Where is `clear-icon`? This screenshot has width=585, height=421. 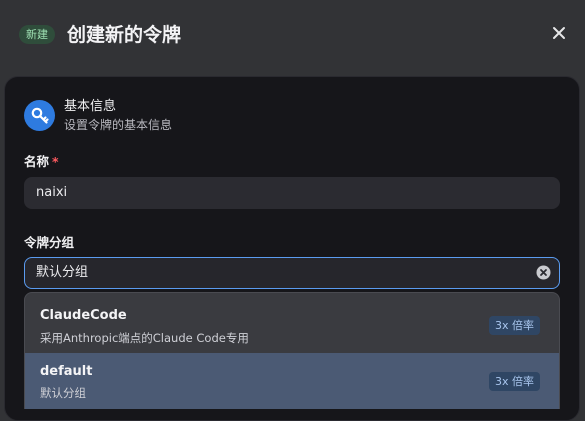 clear-icon is located at coordinates (543, 272).